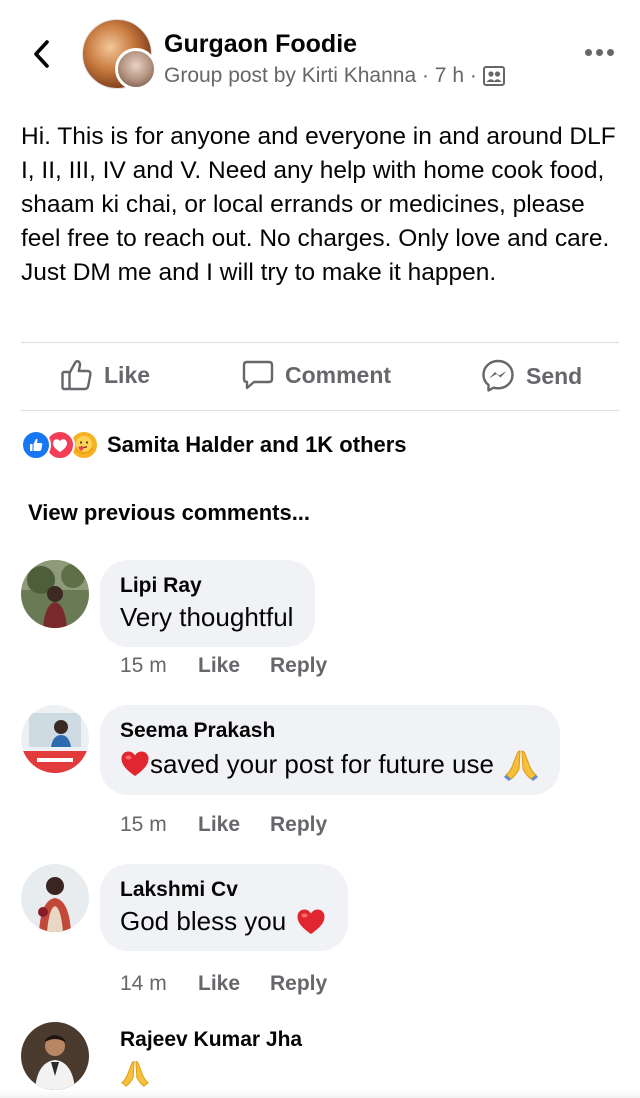 The width and height of the screenshot is (640, 1098). What do you see at coordinates (257, 444) in the screenshot?
I see `reactions-text: Samita Halder and 1K others` at bounding box center [257, 444].